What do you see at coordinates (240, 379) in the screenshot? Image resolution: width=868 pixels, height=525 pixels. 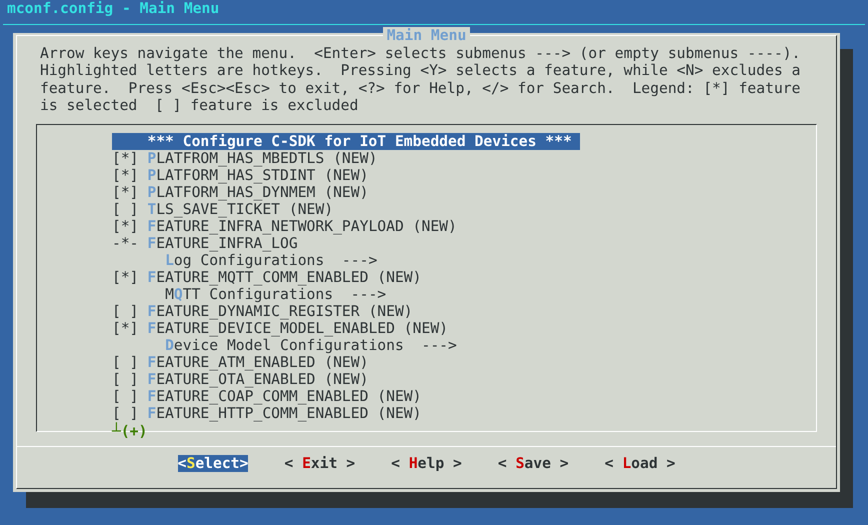 I see `menu-option: [ ] FEATURE_OTA_ENABLED (NEW)` at bounding box center [240, 379].